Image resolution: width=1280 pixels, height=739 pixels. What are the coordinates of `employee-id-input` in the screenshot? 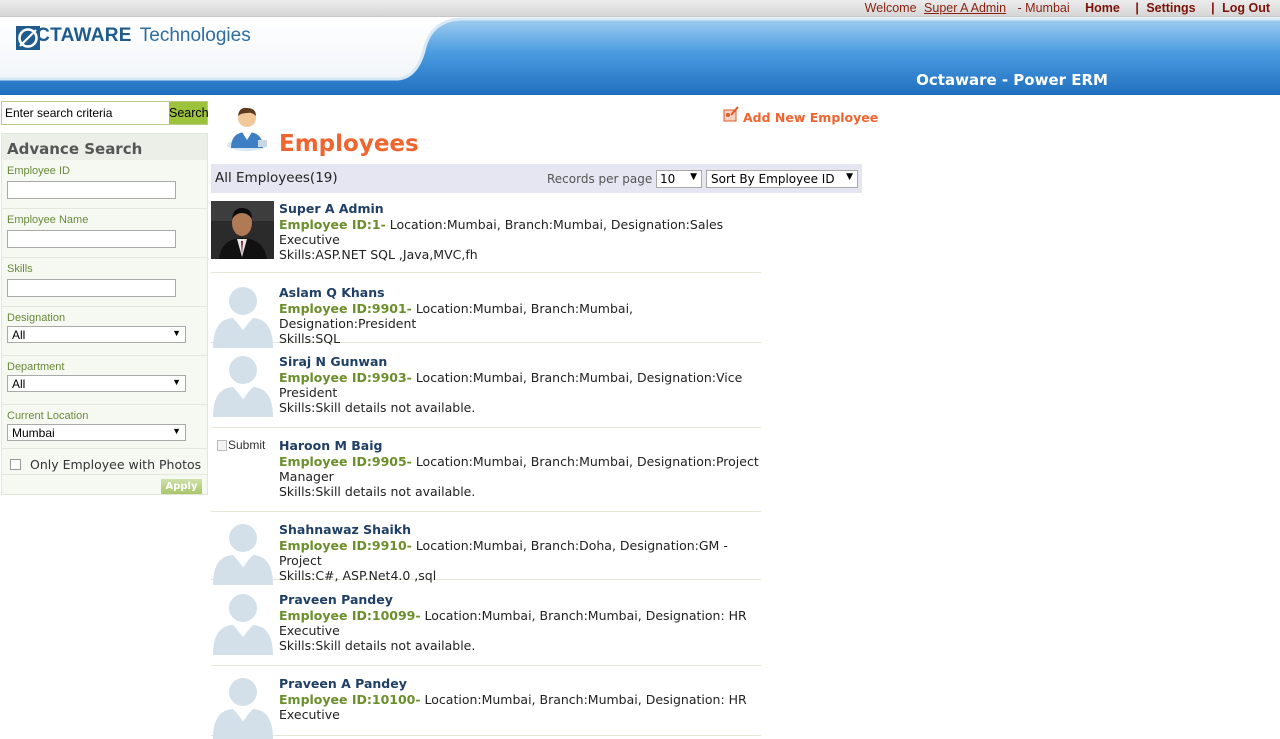 It's located at (91, 189).